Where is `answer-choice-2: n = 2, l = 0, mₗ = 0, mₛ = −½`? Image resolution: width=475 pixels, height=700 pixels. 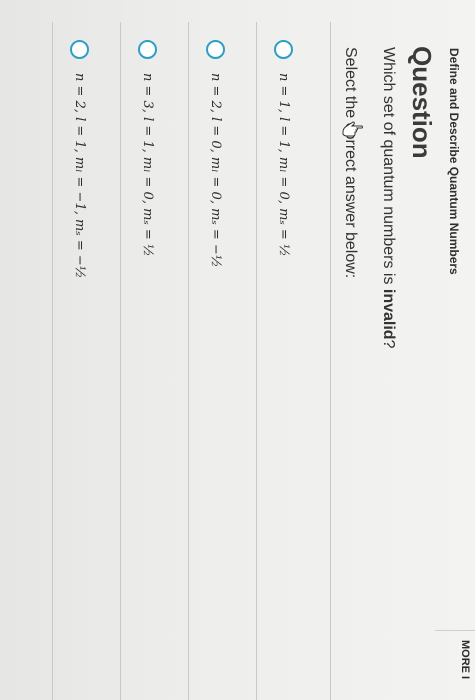
answer-choice-2: n = 2, l = 0, mₗ = 0, mₛ = −½ is located at coordinates (216, 360).